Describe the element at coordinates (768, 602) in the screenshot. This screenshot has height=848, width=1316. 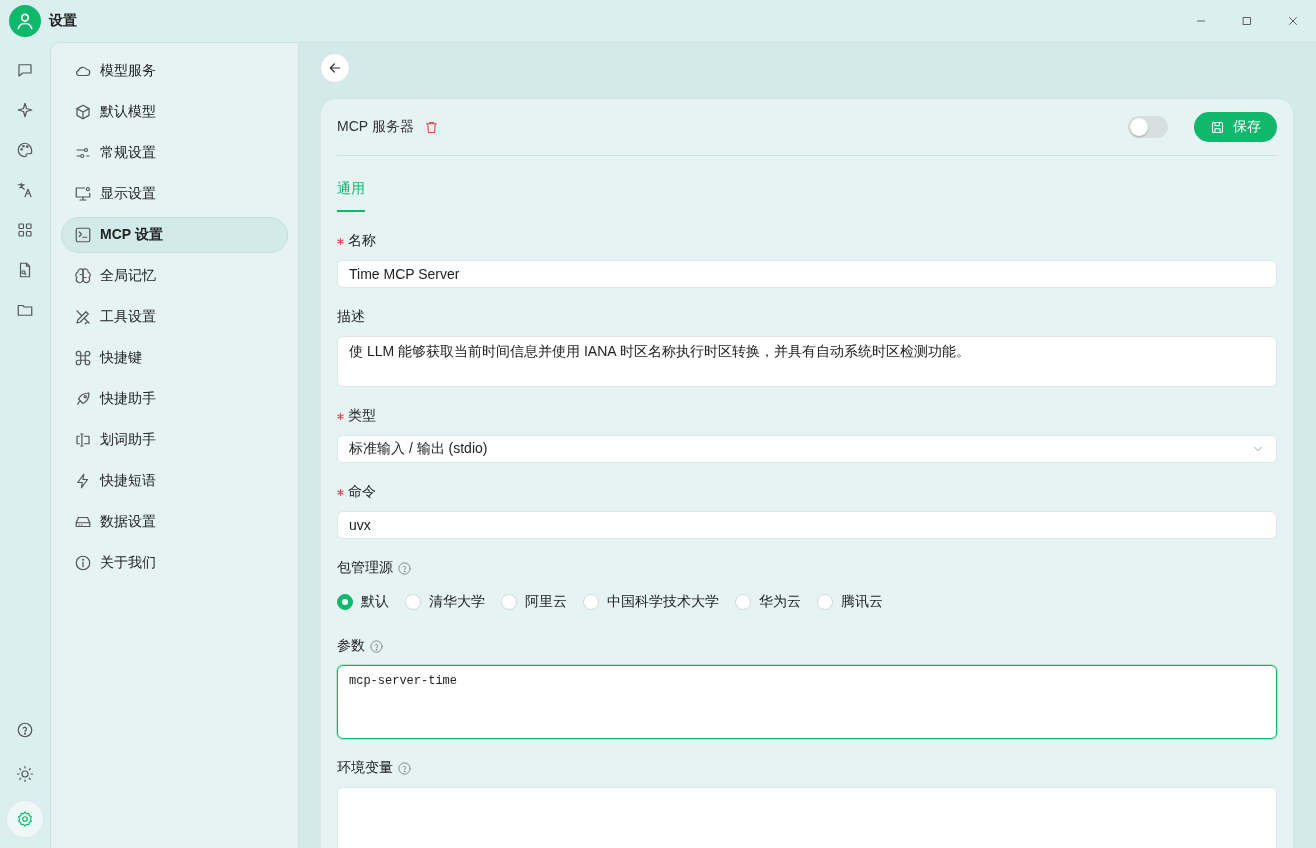
I see `radio-option: 华为云` at that location.